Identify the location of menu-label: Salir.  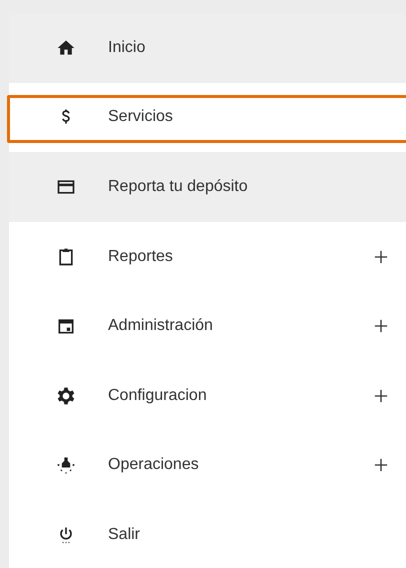
(125, 535).